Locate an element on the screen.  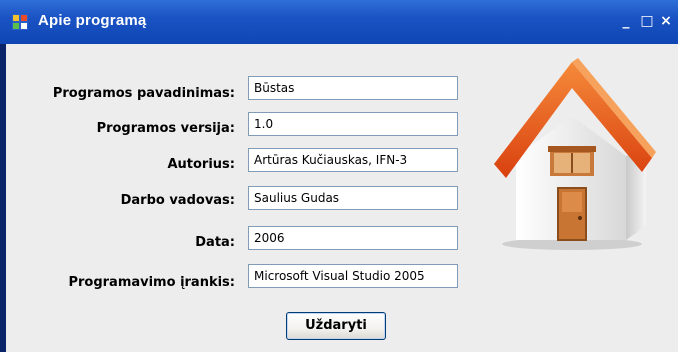
field-row-tool: Programavimo įrankis: is located at coordinates (120, 285).